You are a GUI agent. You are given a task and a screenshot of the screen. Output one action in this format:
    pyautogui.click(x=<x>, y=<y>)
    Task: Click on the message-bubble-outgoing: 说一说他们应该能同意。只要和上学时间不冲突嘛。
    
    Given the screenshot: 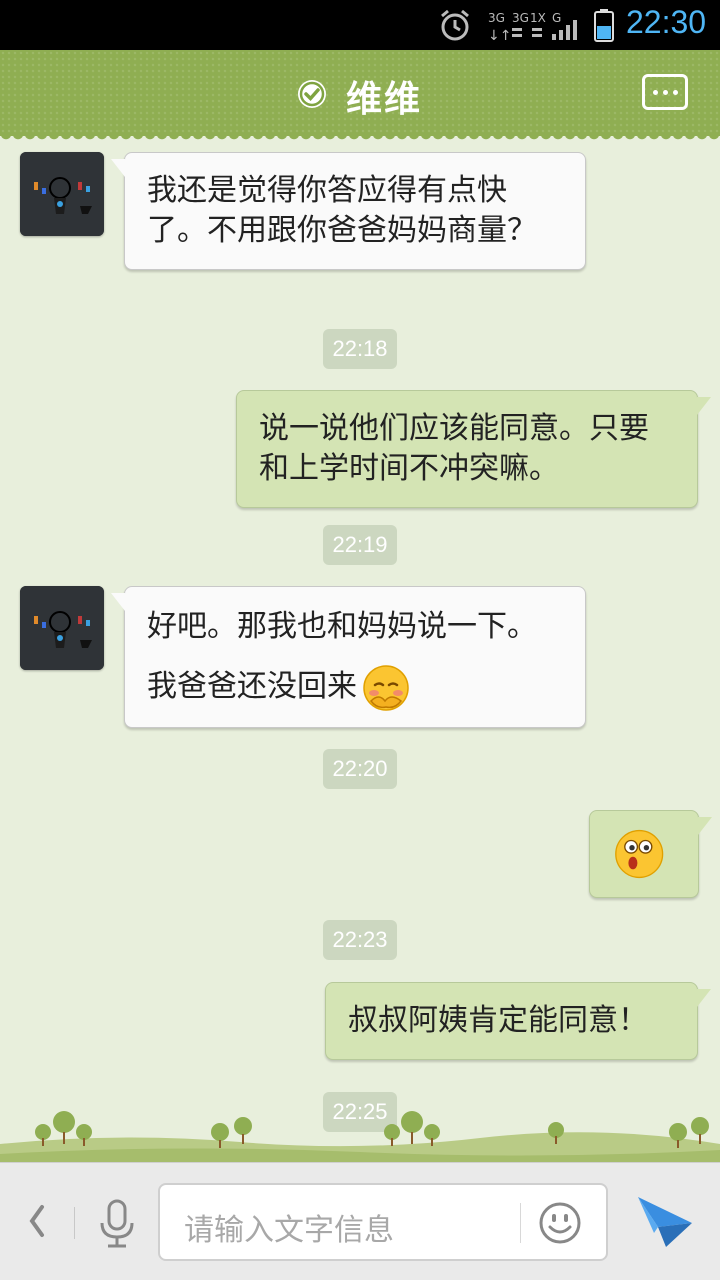 What is the action you would take?
    pyautogui.click(x=473, y=449)
    